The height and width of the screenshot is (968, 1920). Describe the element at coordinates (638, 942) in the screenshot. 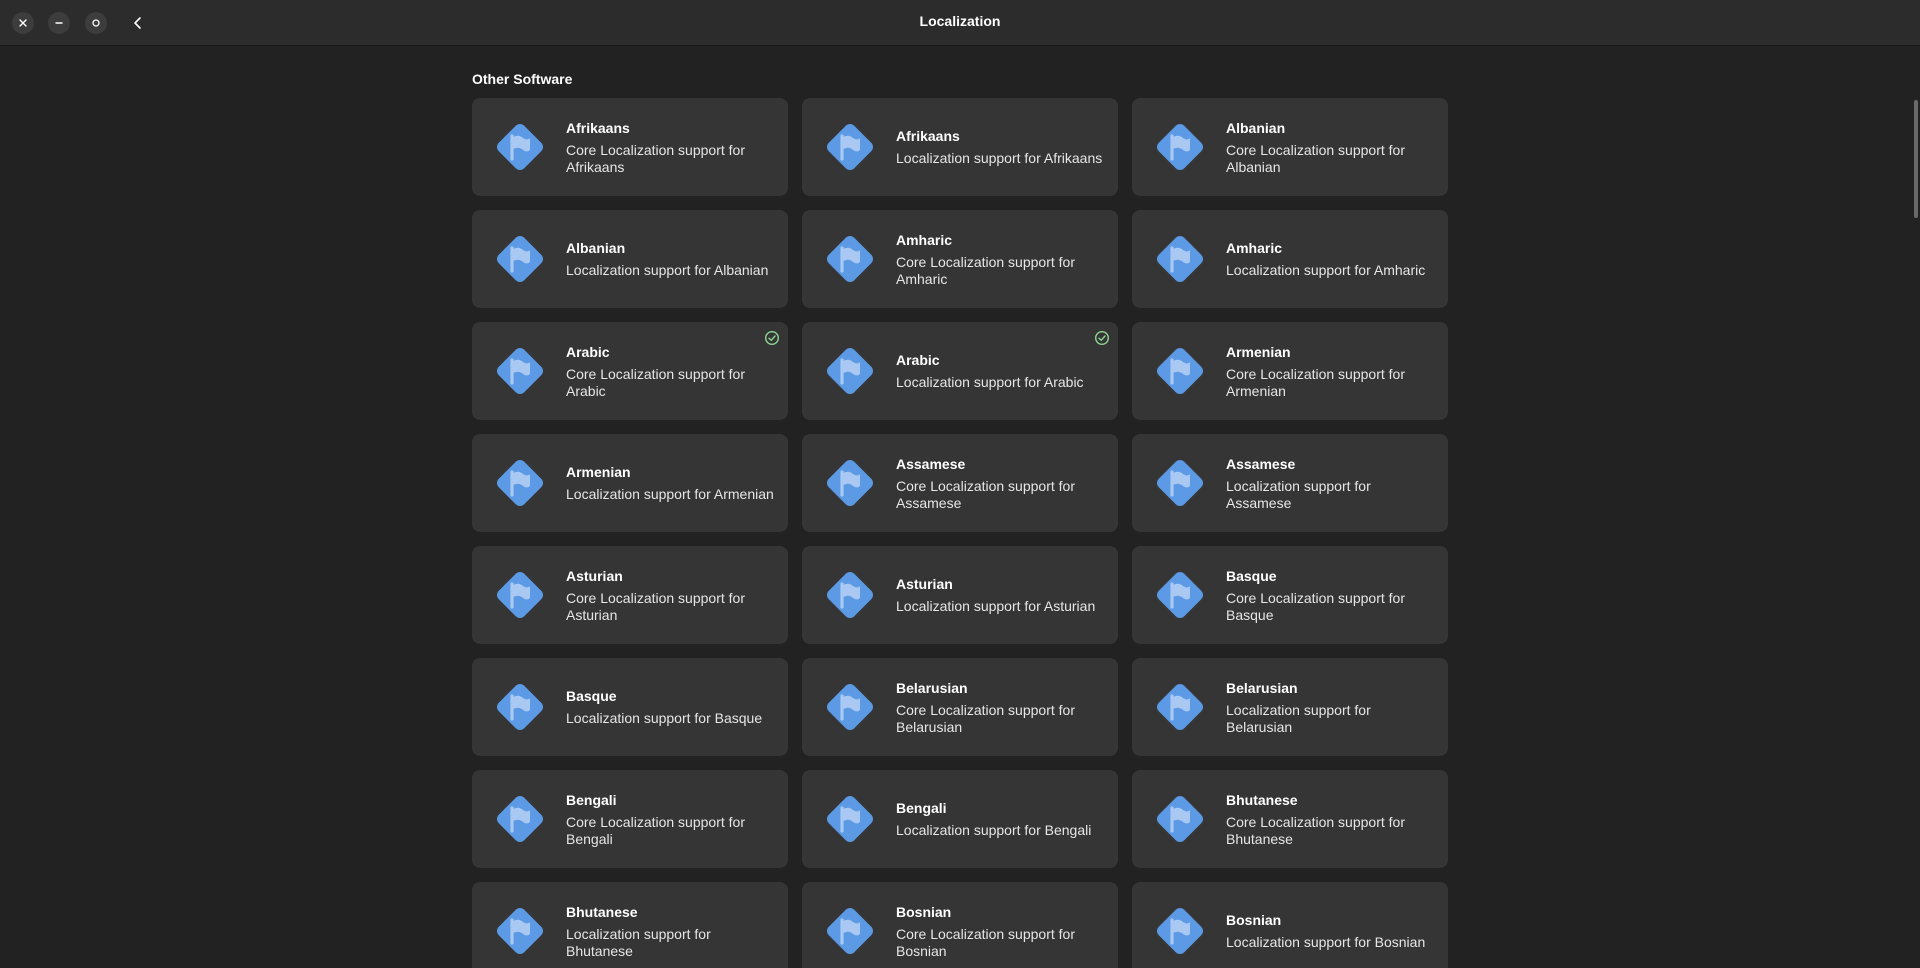

I see `app-description: Localization support for Bhutanese` at that location.